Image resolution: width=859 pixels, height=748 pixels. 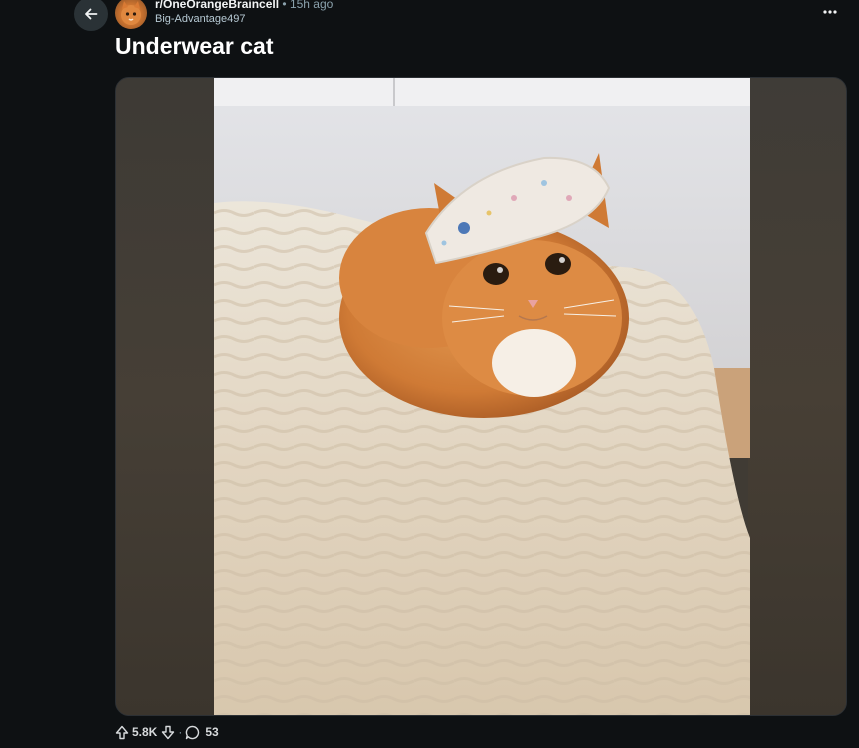 I want to click on subreddit-avatar, so click(x=131, y=14).